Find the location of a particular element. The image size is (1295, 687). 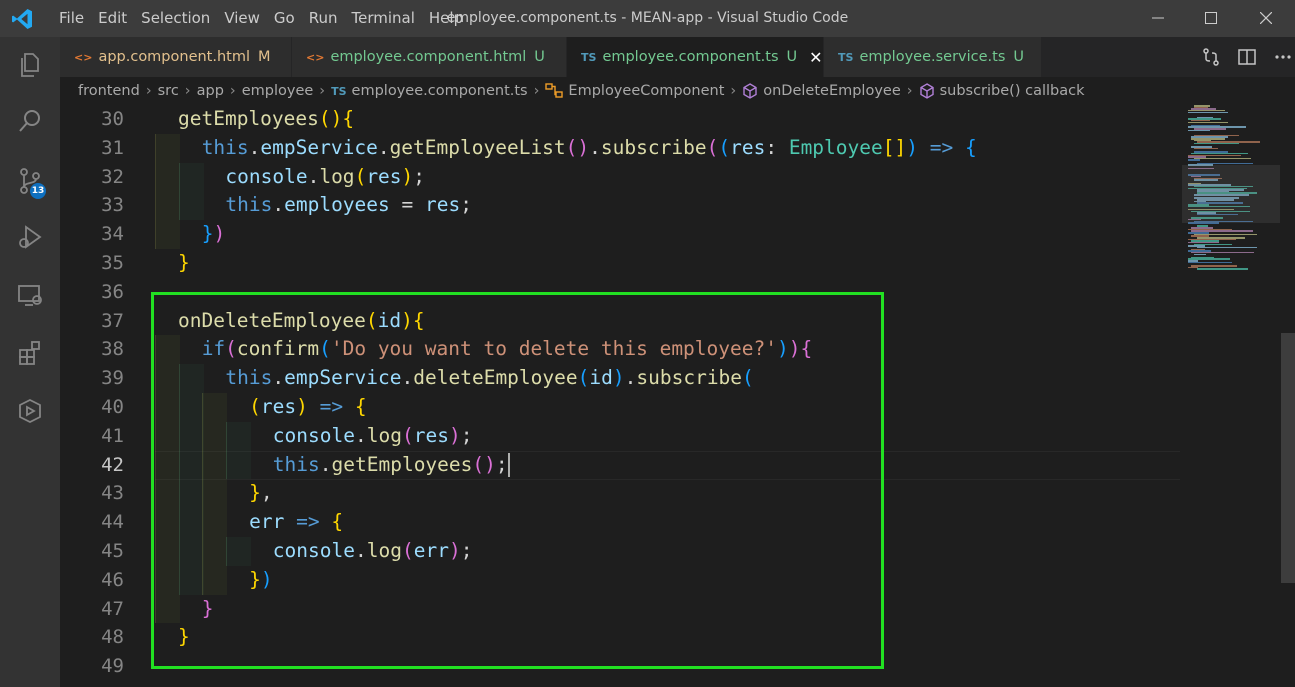

minimize-button is located at coordinates (1158, 18).